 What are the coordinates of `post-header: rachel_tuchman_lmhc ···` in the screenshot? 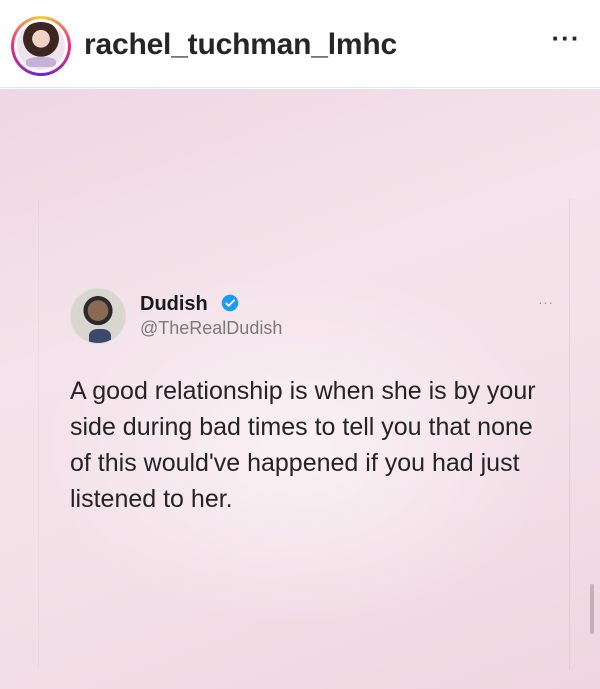 It's located at (300, 44).